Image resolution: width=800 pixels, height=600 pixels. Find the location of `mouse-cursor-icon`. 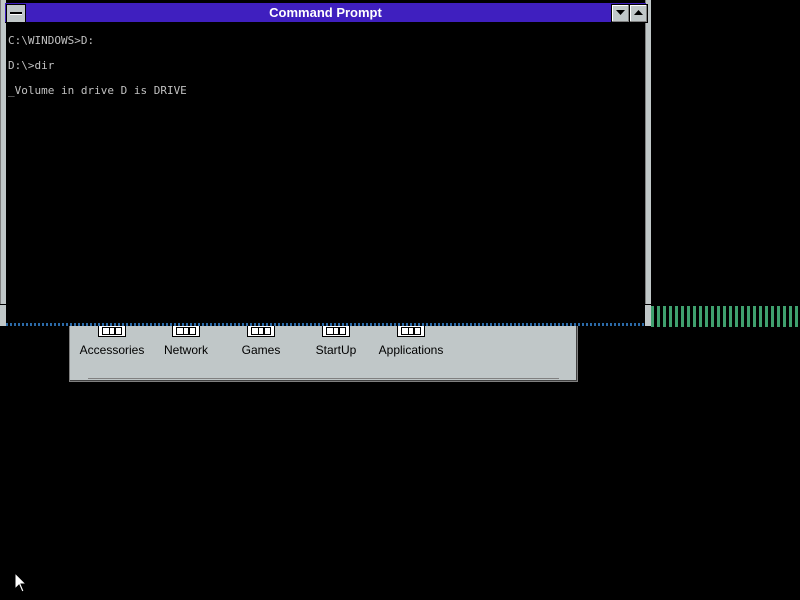

mouse-cursor-icon is located at coordinates (21, 582).